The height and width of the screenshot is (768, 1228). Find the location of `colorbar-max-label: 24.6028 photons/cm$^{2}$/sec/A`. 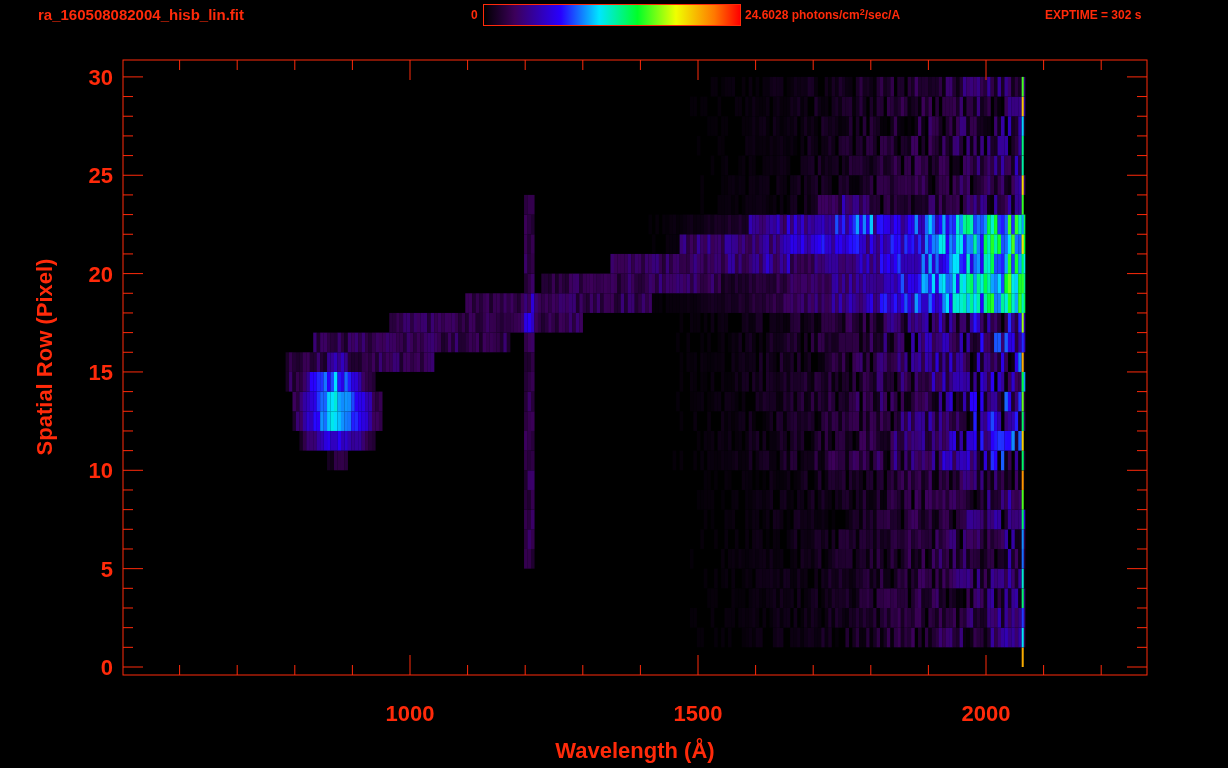

colorbar-max-label: 24.6028 photons/cm$^{2}$/sec/A is located at coordinates (823, 15).